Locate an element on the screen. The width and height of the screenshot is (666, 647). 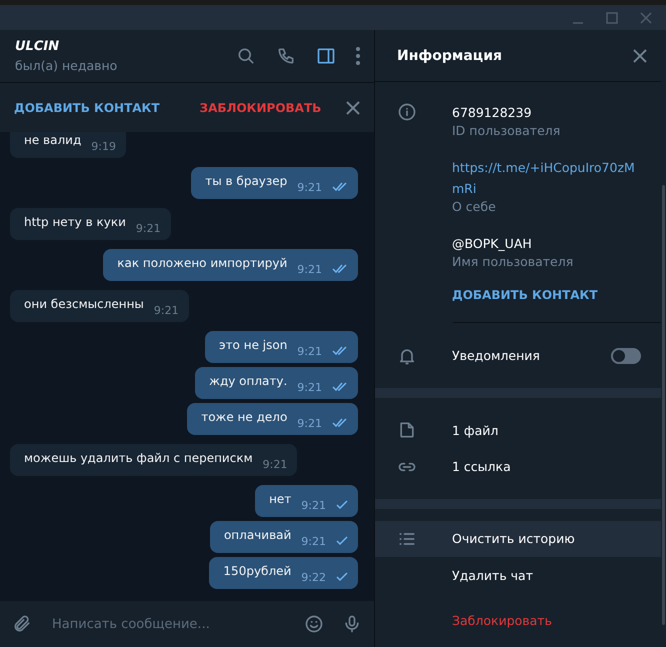
sidebar-toggle-icon is located at coordinates (326, 56).